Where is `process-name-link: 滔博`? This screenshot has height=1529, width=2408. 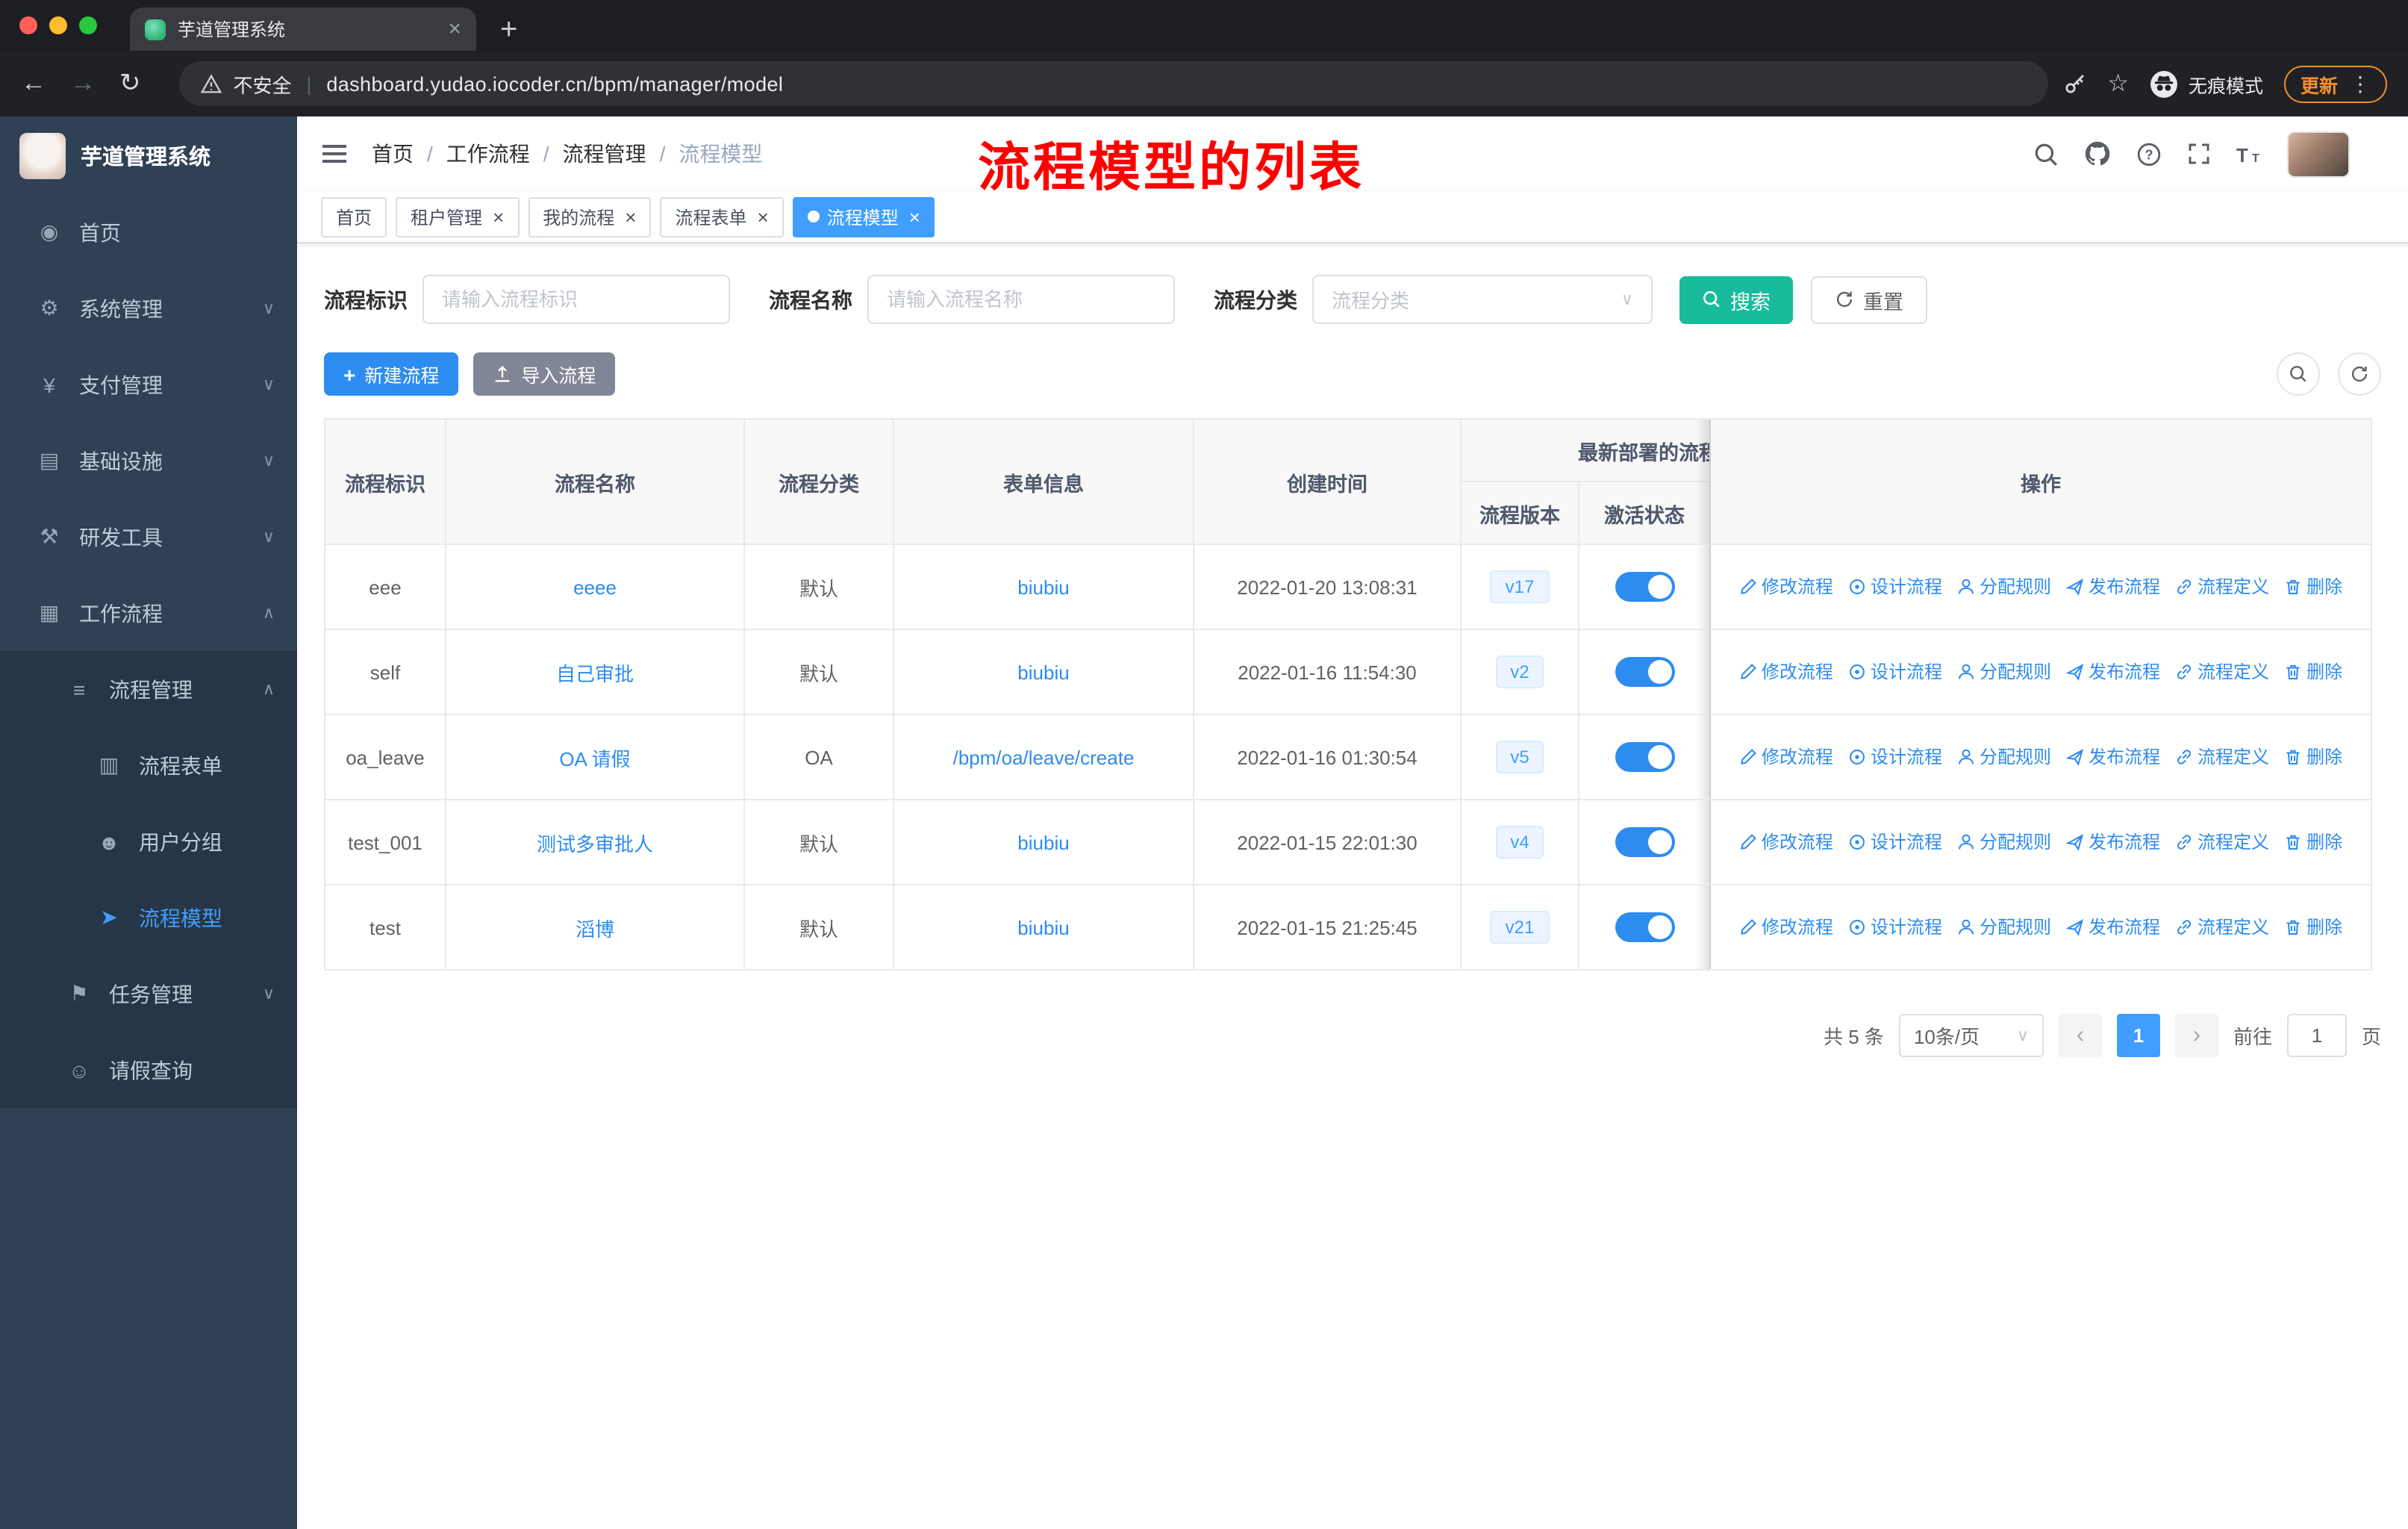
process-name-link: 滔博 is located at coordinates (595, 929).